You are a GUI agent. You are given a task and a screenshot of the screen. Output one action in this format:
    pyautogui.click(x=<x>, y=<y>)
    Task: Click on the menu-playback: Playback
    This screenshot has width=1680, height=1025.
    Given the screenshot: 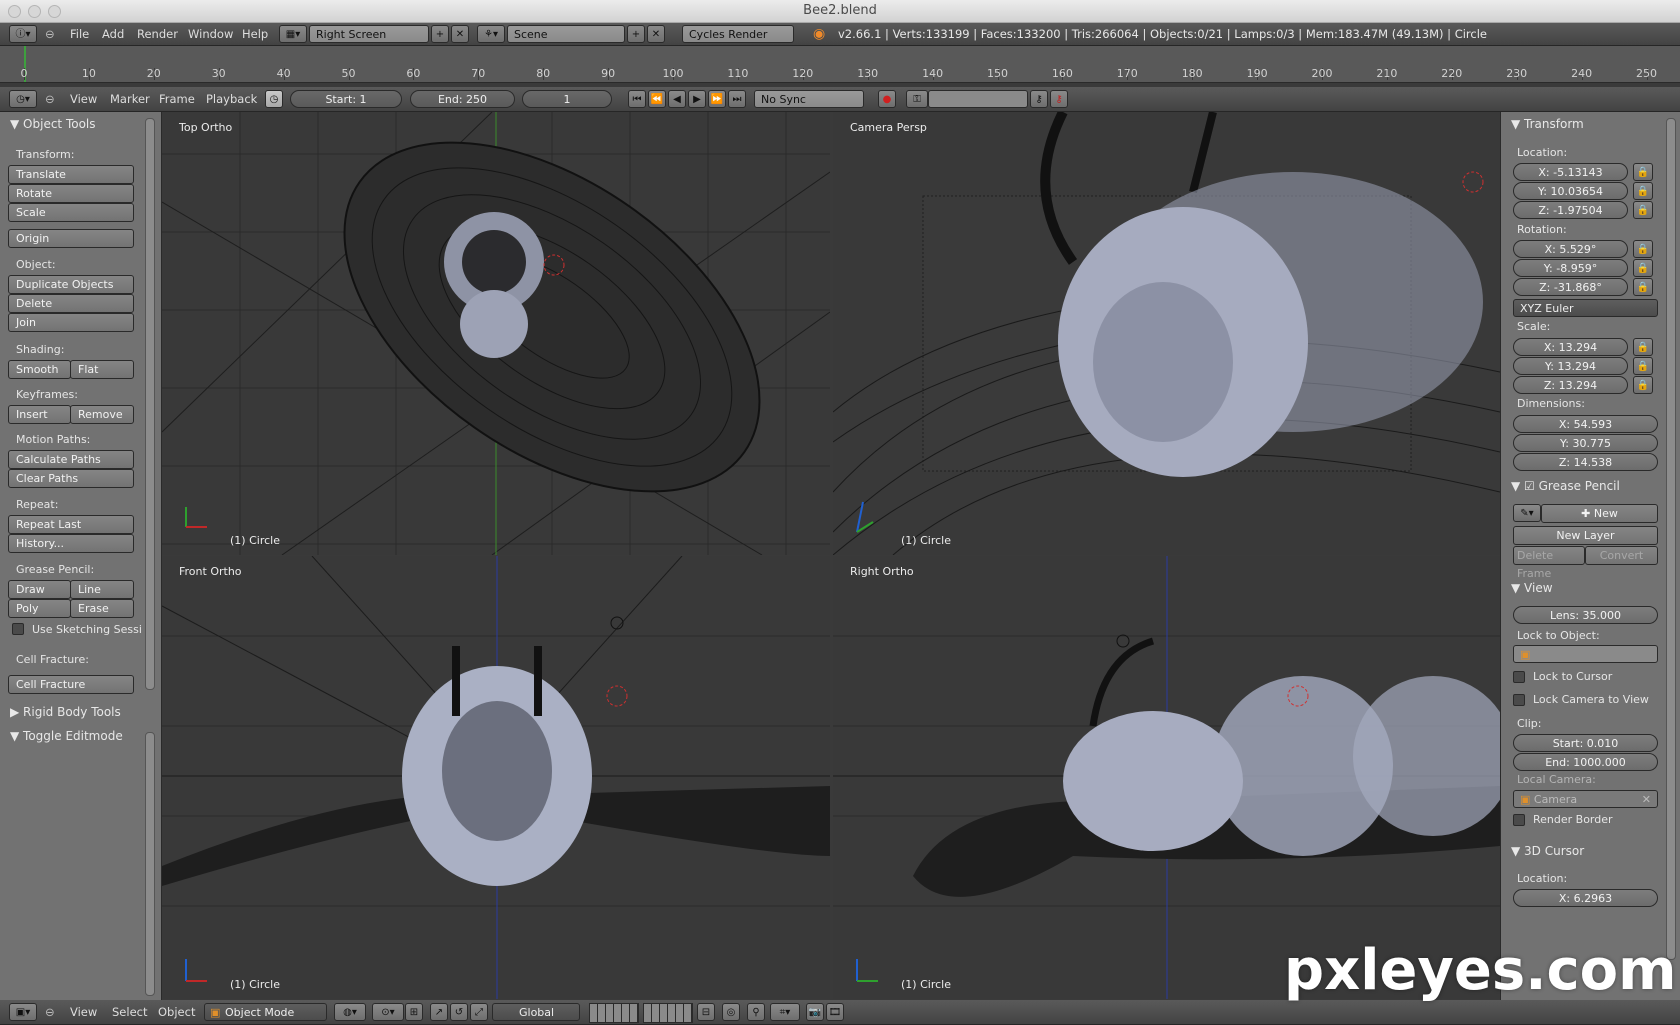 What is the action you would take?
    pyautogui.click(x=231, y=99)
    